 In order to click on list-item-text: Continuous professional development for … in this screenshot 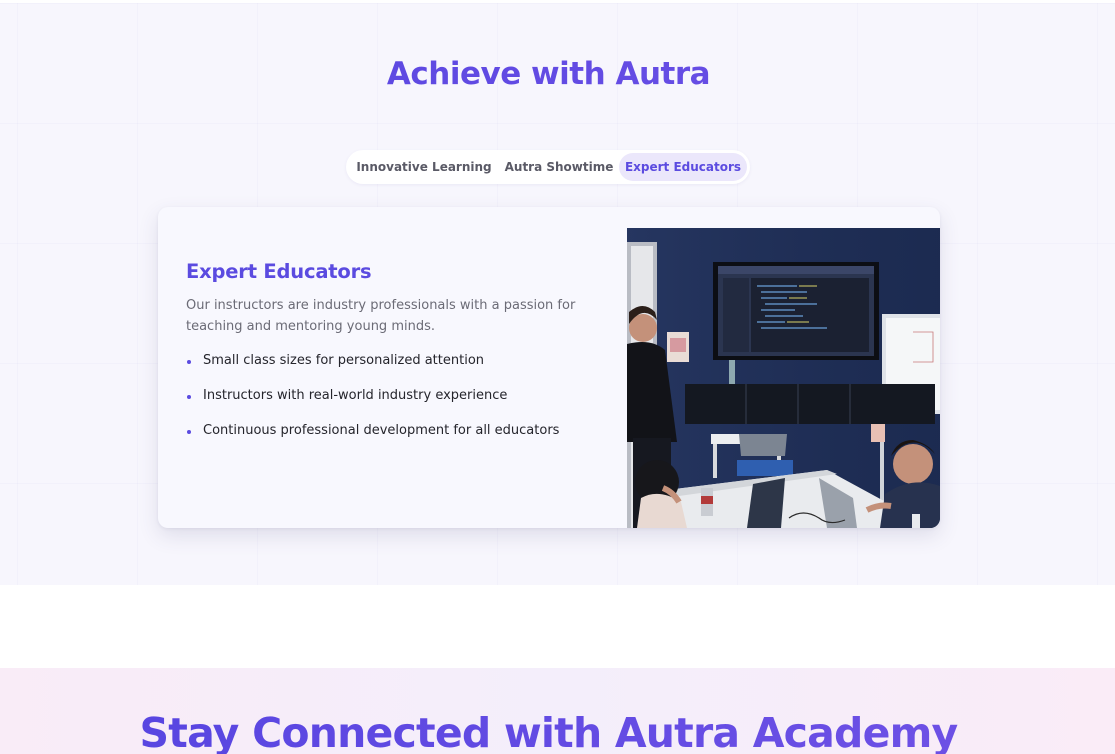, I will do `click(381, 430)`.